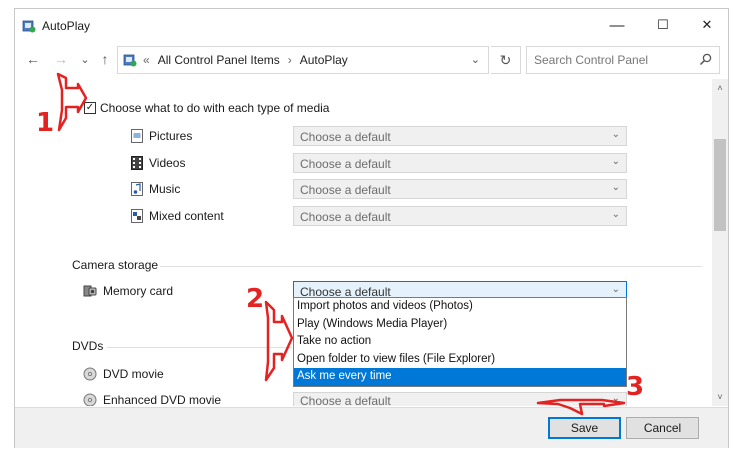 This screenshot has height=455, width=750. Describe the element at coordinates (171, 136) in the screenshot. I see `media-label-pictures: Pictures` at that location.